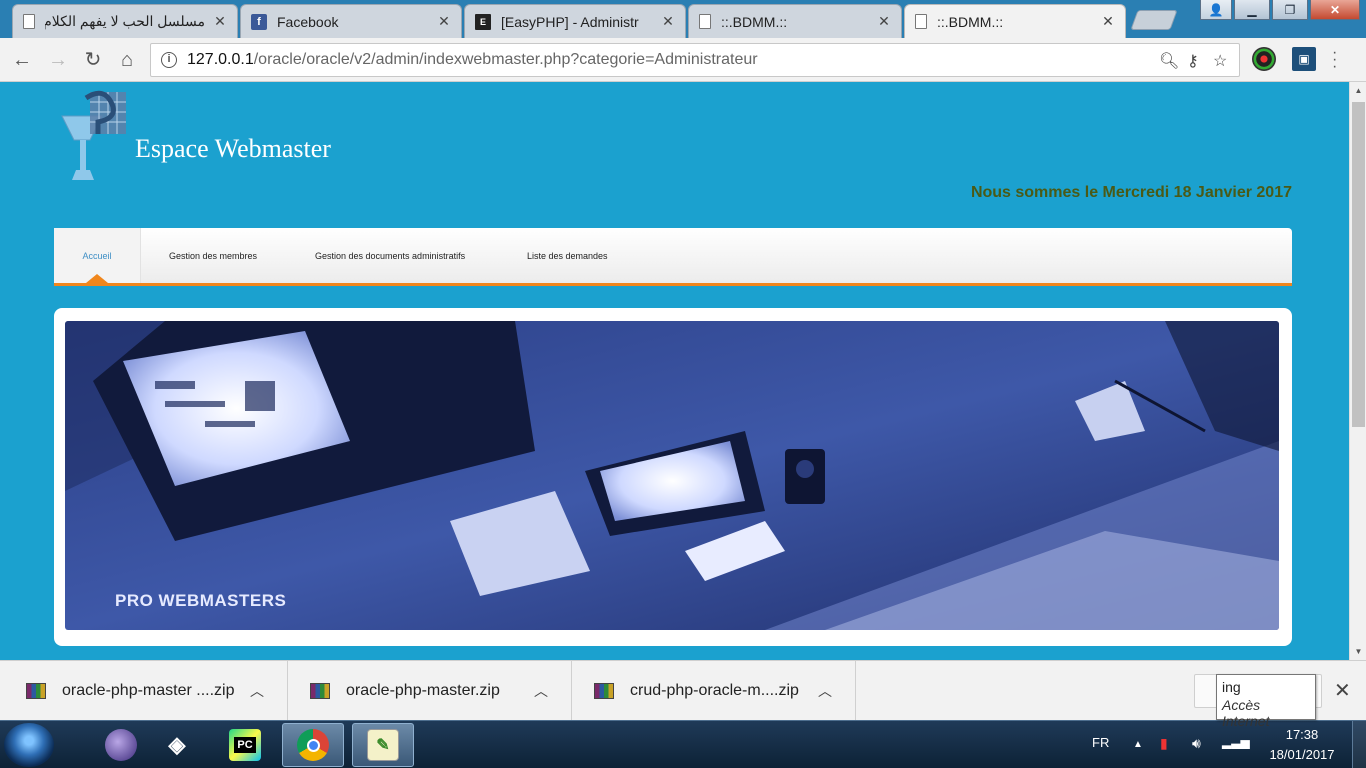 The image size is (1366, 768). What do you see at coordinates (1302, 754) in the screenshot?
I see `clock-date: 18/01/2017` at bounding box center [1302, 754].